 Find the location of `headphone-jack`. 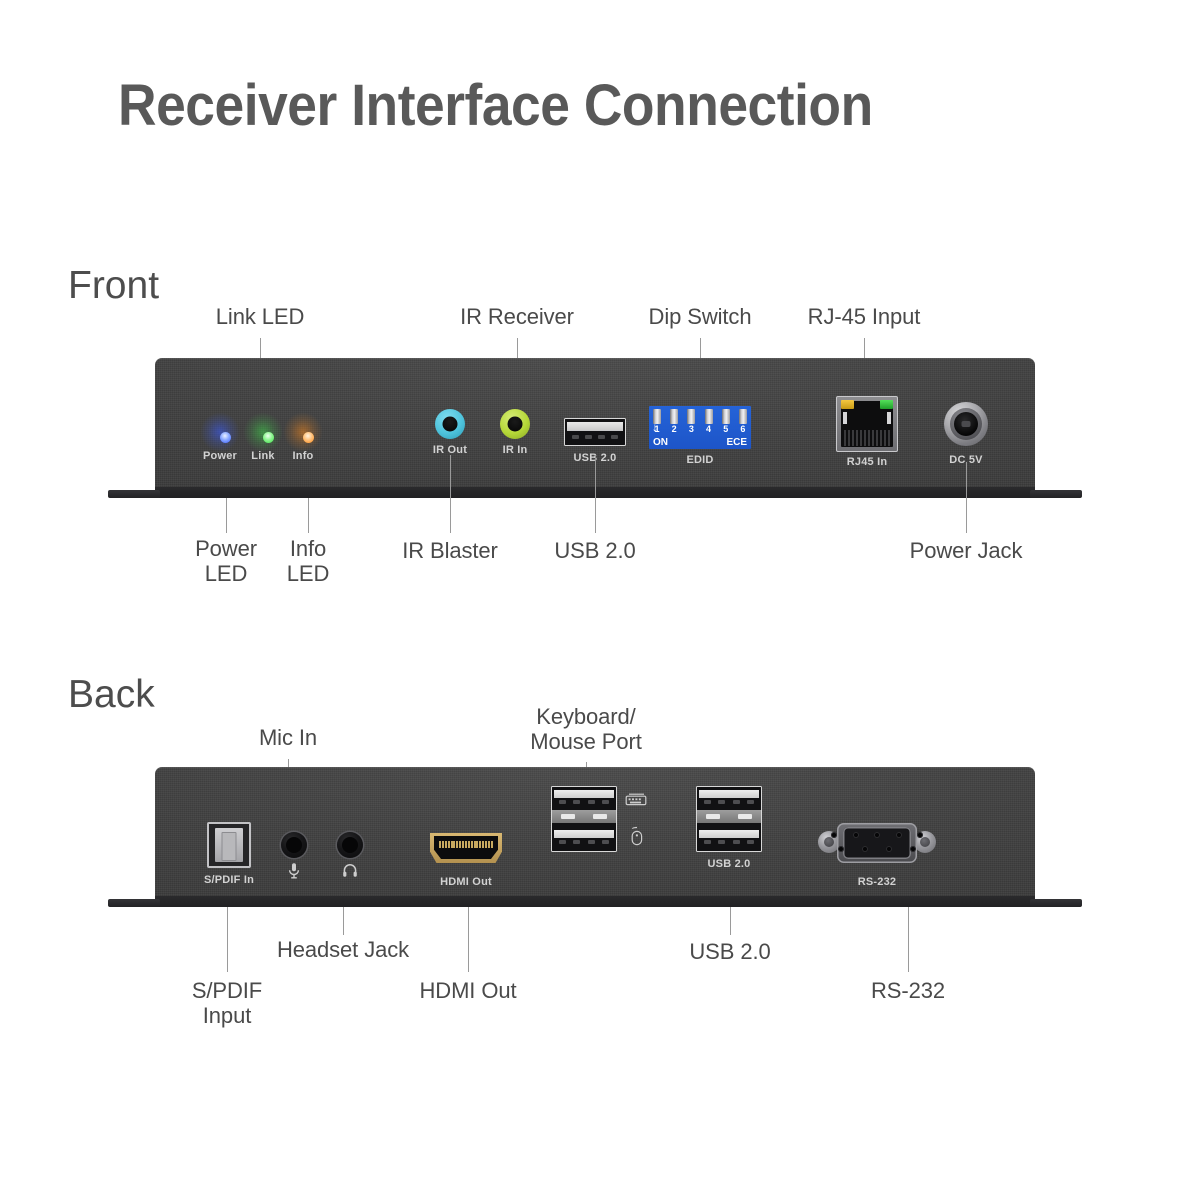

headphone-jack is located at coordinates (350, 854).